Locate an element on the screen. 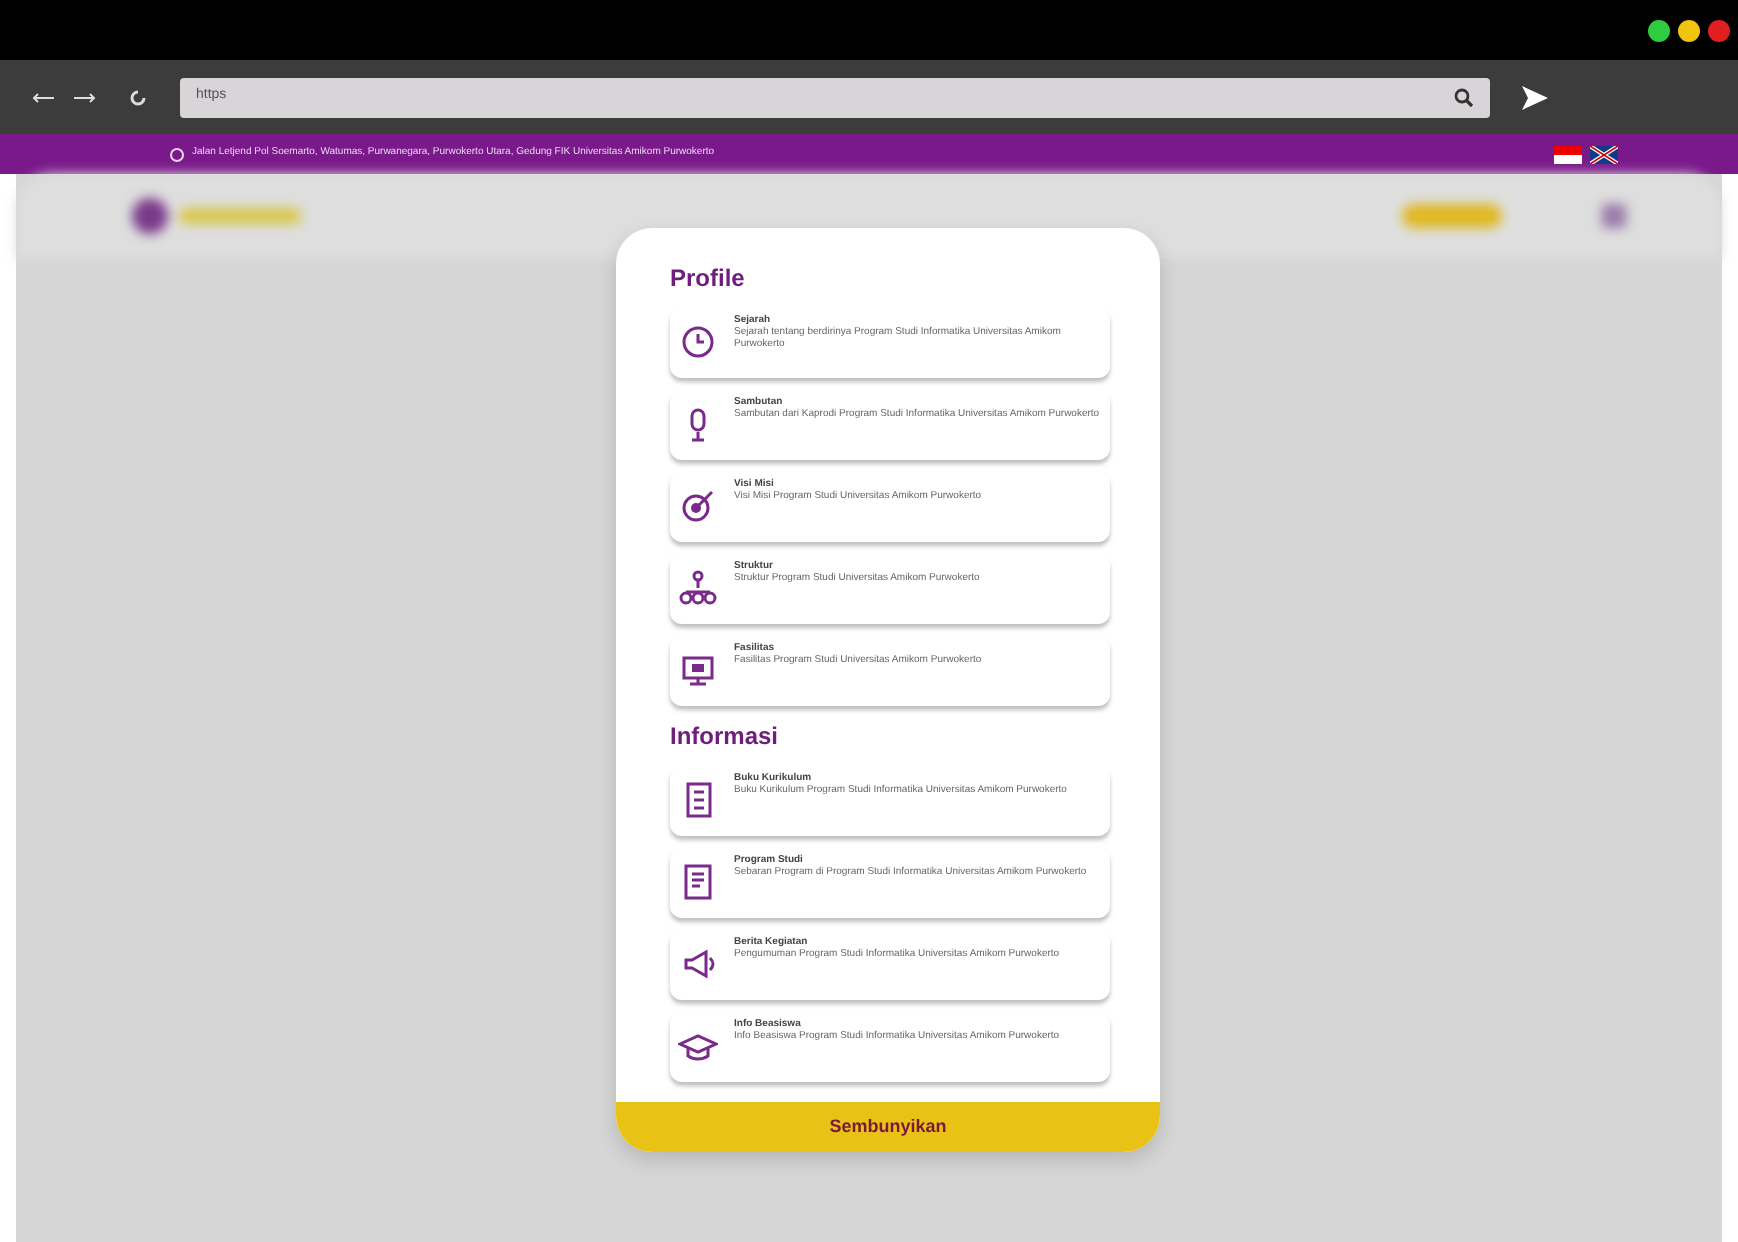 The width and height of the screenshot is (1738, 1242). section-title: Profile is located at coordinates (708, 279).